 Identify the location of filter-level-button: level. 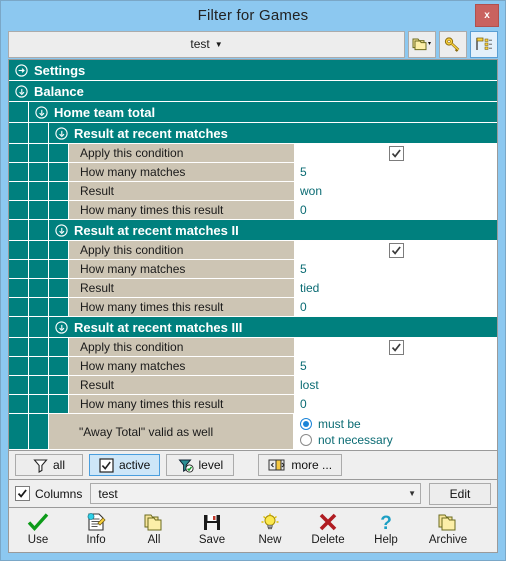
(200, 465).